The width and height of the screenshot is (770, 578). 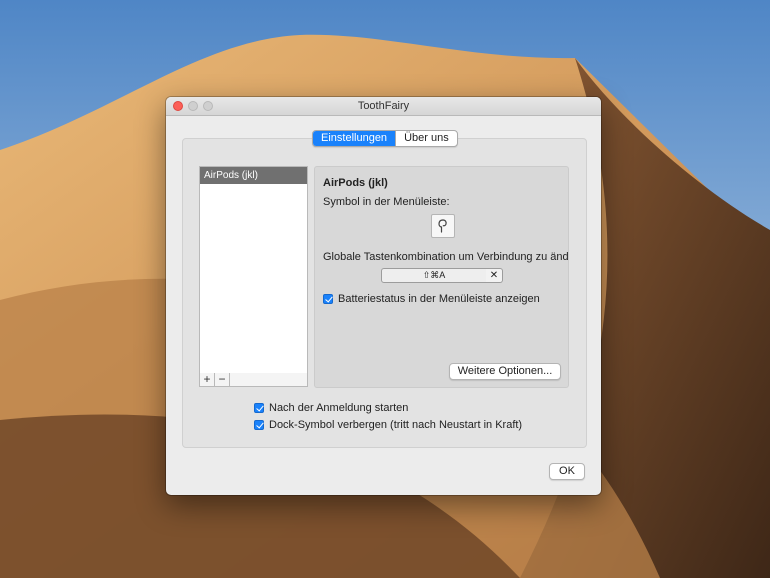 What do you see at coordinates (386, 202) in the screenshot?
I see `symbol-label: Symbol in der Menüleiste:` at bounding box center [386, 202].